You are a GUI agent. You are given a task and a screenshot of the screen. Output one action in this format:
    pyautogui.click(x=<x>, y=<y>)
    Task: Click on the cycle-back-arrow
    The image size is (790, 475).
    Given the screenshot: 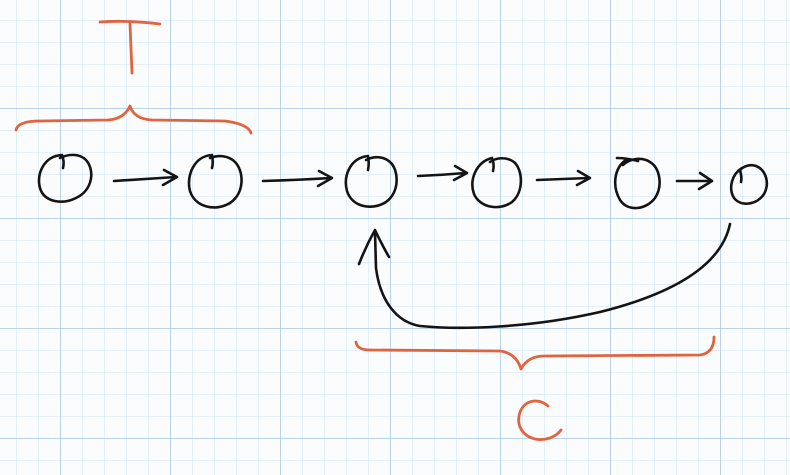 What is the action you would take?
    pyautogui.click(x=544, y=276)
    